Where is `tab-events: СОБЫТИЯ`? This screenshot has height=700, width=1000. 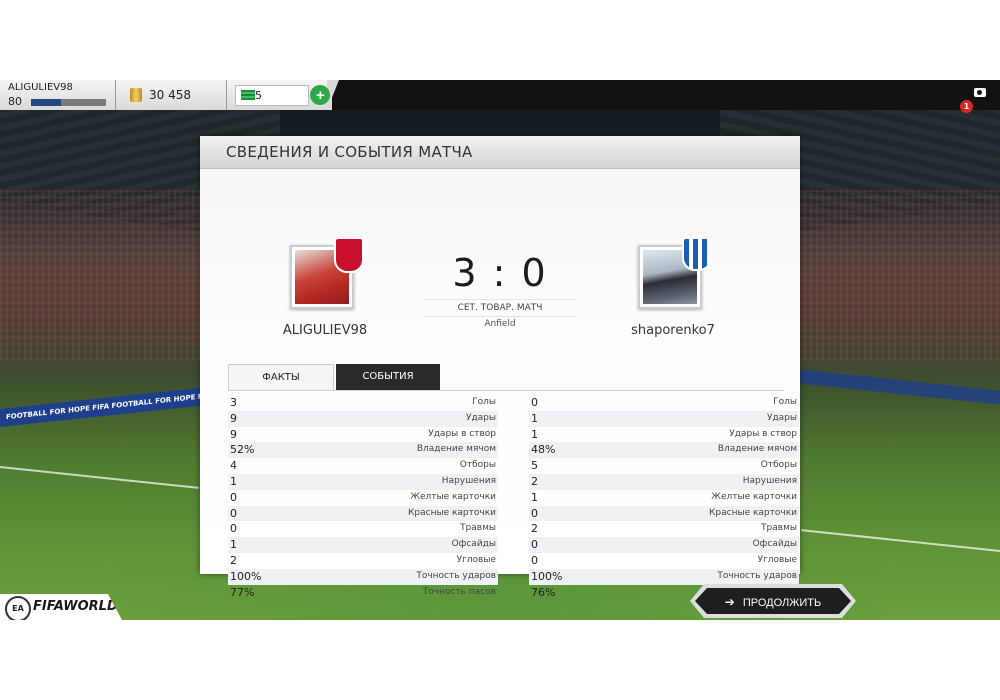 tab-events: СОБЫТИЯ is located at coordinates (388, 377).